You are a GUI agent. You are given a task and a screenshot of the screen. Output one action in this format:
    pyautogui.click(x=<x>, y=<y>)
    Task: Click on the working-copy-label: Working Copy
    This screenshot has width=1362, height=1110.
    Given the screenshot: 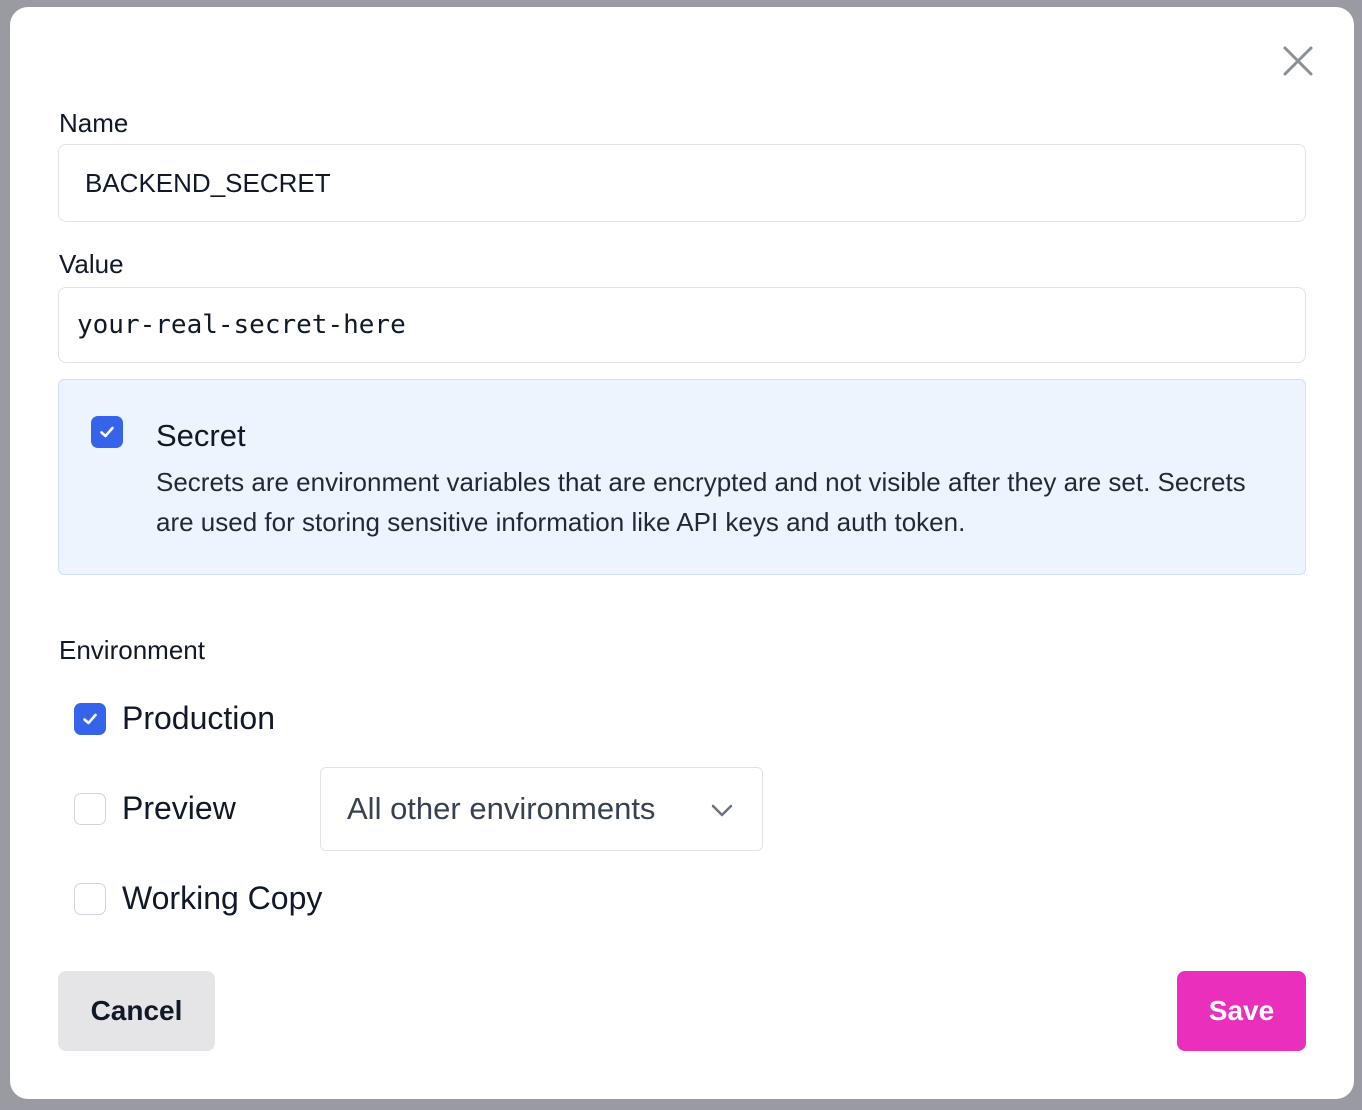 What is the action you would take?
    pyautogui.click(x=222, y=898)
    